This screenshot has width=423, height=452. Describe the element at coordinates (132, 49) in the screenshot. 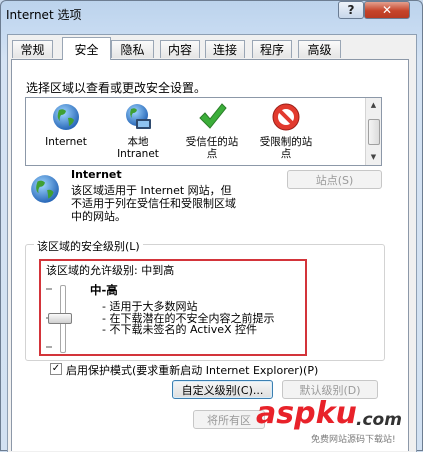

I see `tab-privacy: 隐私` at that location.